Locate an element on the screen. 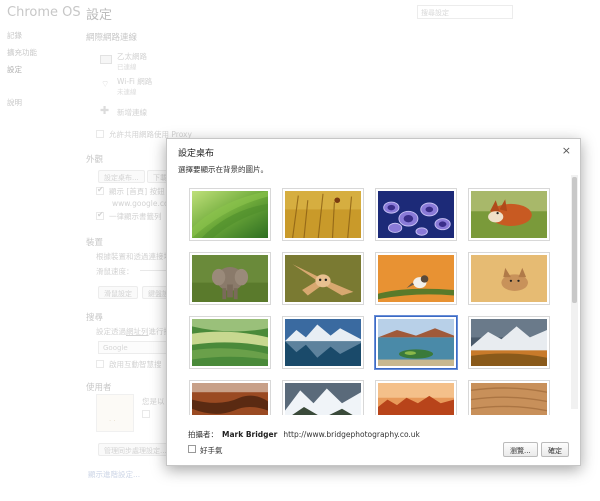  wallpaper-thumb-snowy-mountain-valley is located at coordinates (323, 398).